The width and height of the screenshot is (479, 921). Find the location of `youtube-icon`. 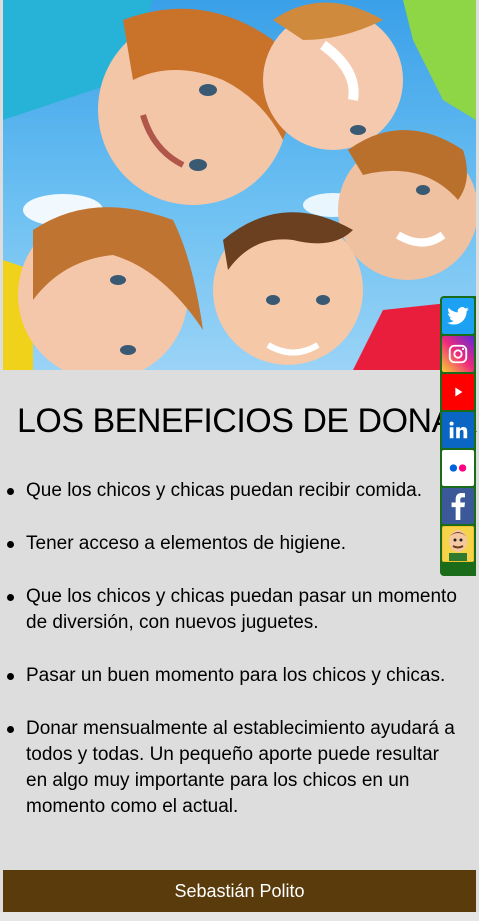

youtube-icon is located at coordinates (459, 392).